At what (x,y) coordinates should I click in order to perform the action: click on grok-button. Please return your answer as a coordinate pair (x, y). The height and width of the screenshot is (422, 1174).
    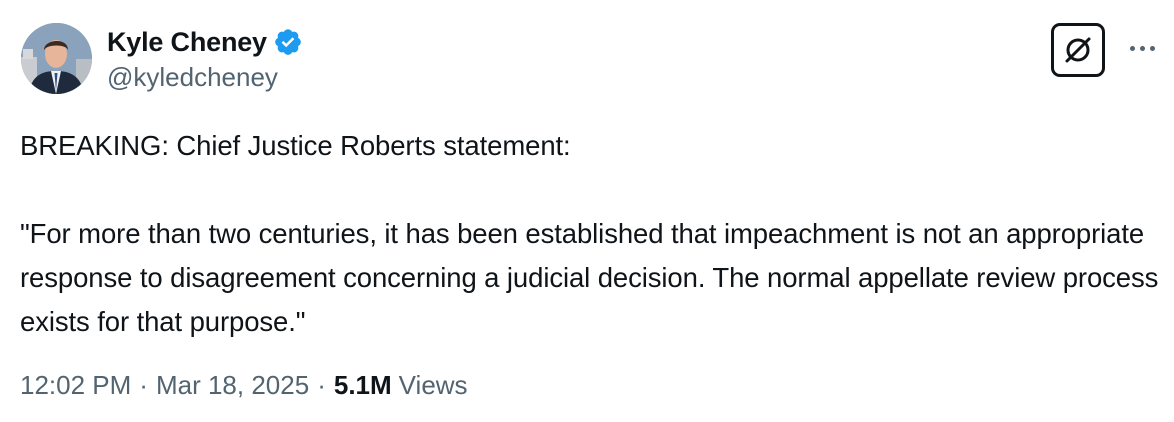
    Looking at the image, I should click on (1078, 50).